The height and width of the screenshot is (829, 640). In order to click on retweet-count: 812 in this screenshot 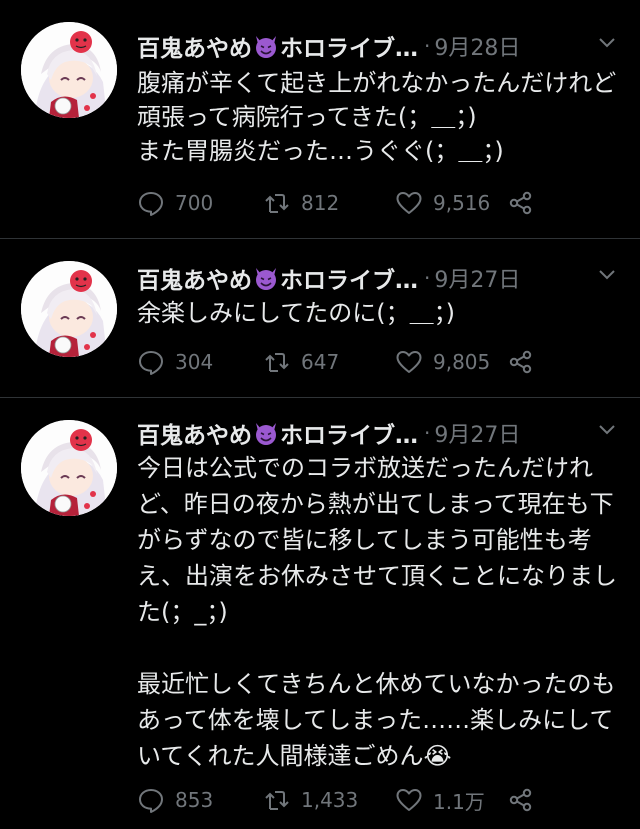, I will do `click(320, 203)`.